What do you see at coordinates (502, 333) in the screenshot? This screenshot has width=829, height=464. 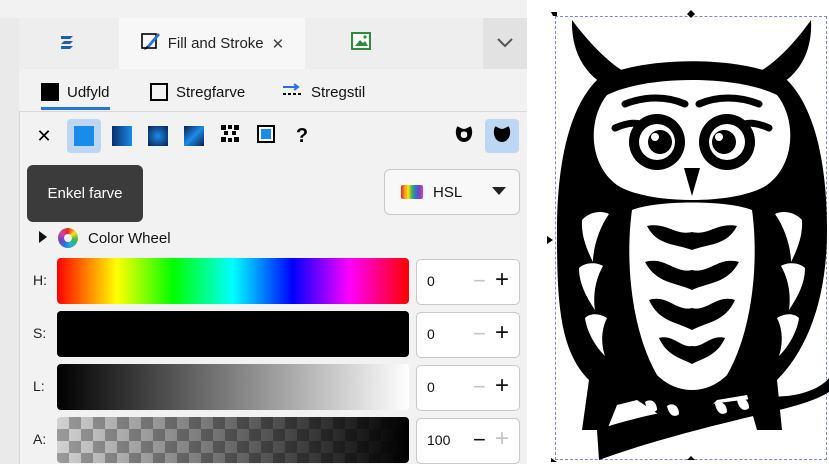 I see `saturation-increment-button: +` at bounding box center [502, 333].